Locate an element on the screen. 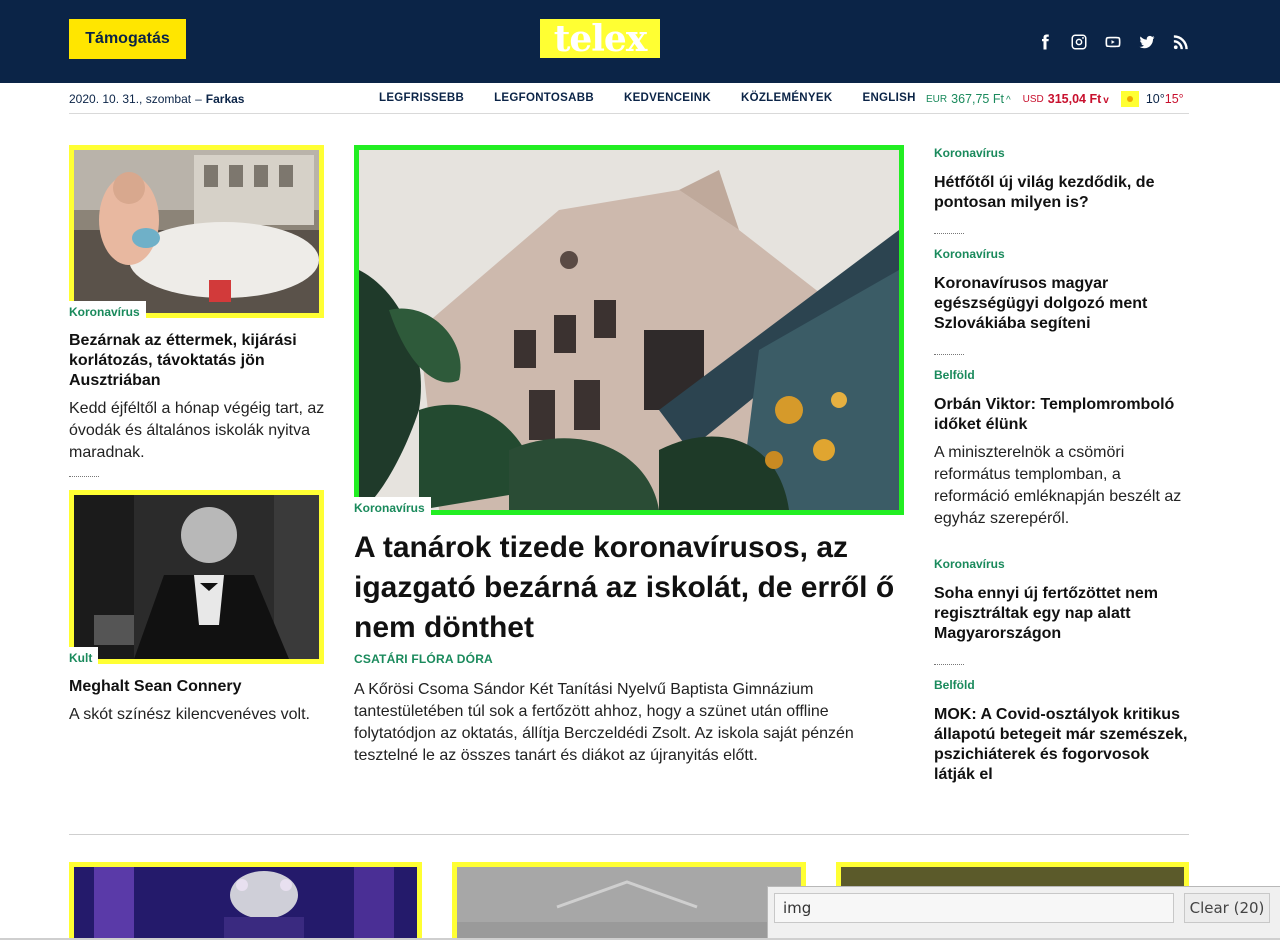 The image size is (1280, 940). top-header: Támogatás telex is located at coordinates (640, 41).